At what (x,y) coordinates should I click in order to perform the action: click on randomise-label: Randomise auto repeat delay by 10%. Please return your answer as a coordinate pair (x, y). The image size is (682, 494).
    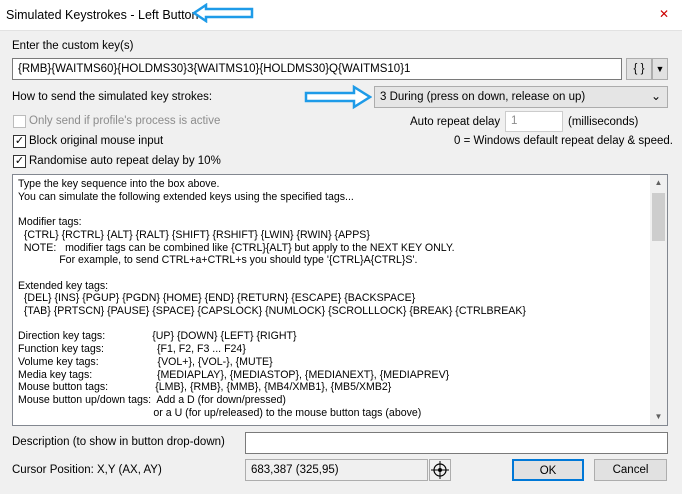
    Looking at the image, I should click on (125, 161).